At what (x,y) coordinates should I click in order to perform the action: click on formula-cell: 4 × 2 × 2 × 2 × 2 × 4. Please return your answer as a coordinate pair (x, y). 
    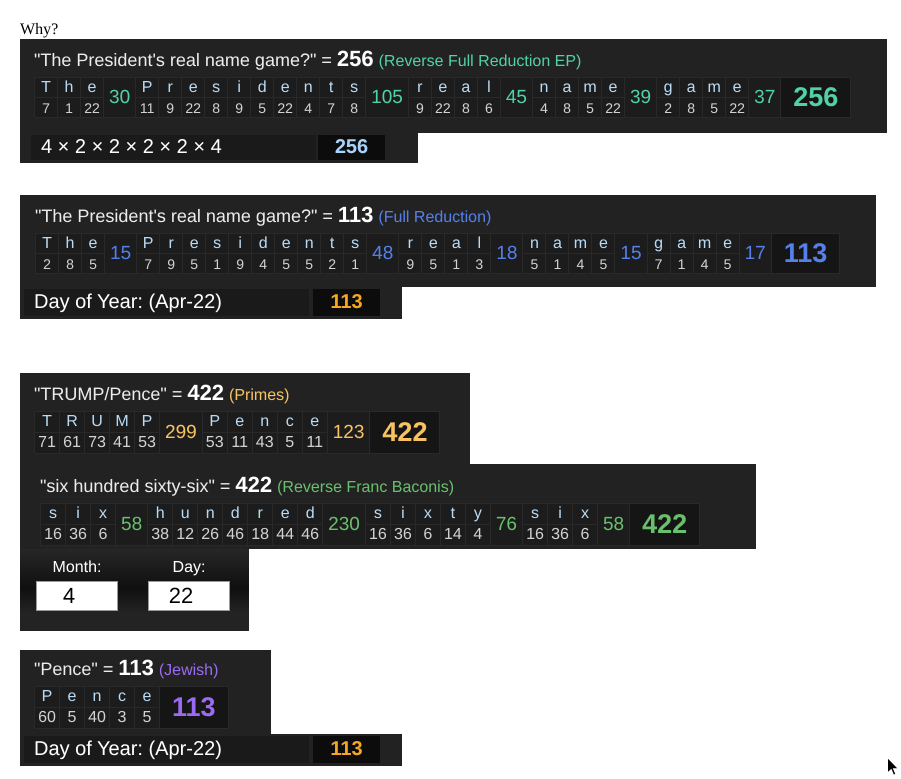
    Looking at the image, I should click on (173, 147).